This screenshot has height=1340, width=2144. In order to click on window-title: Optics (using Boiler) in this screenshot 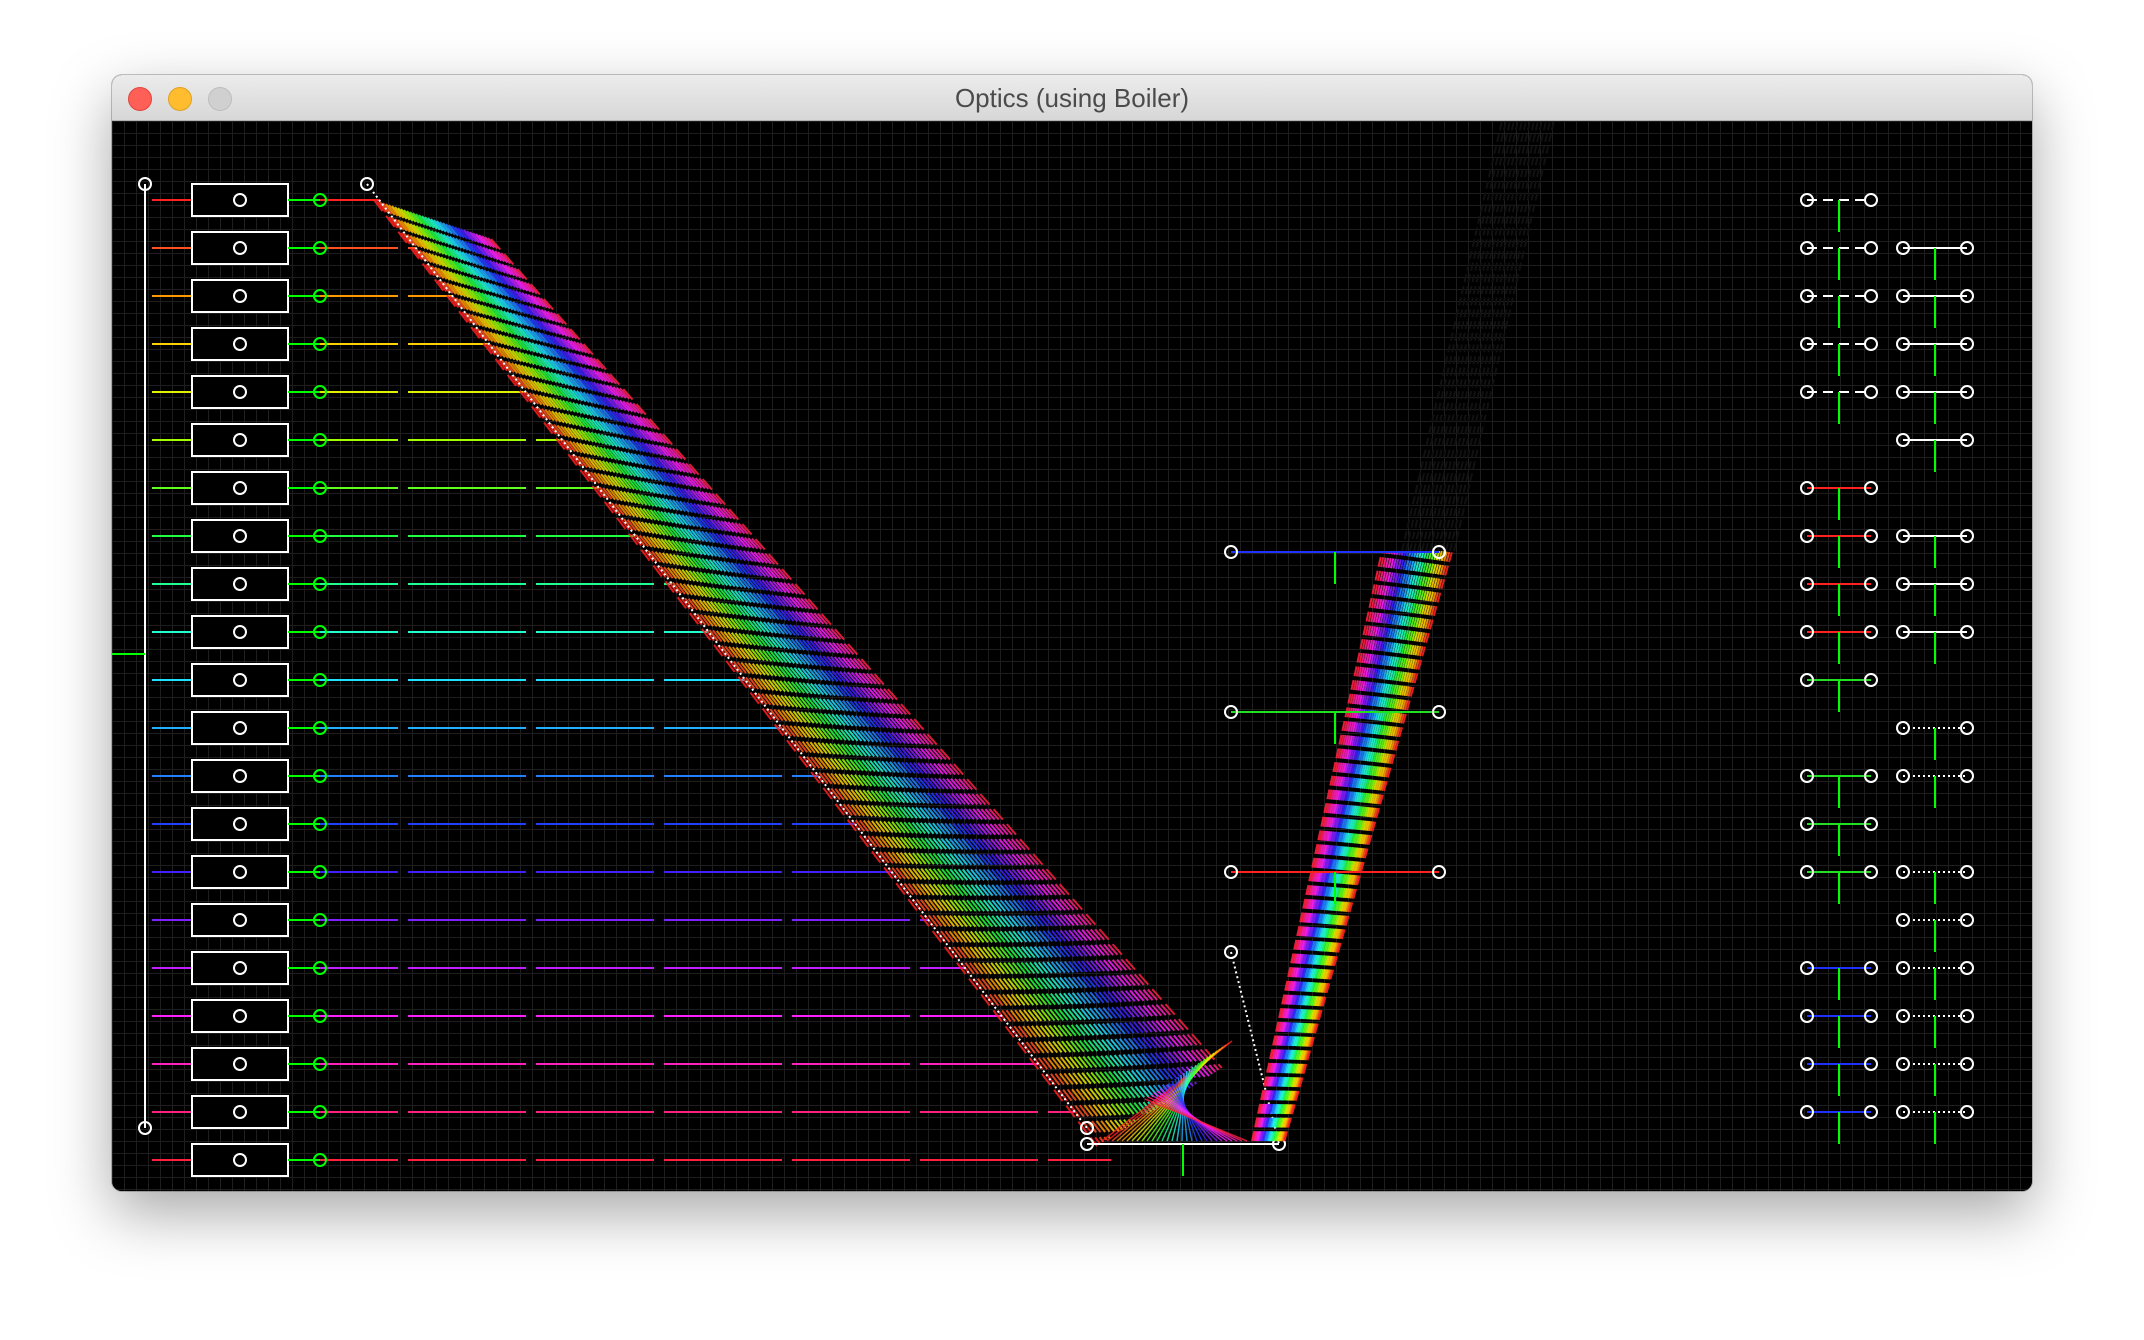, I will do `click(1072, 98)`.